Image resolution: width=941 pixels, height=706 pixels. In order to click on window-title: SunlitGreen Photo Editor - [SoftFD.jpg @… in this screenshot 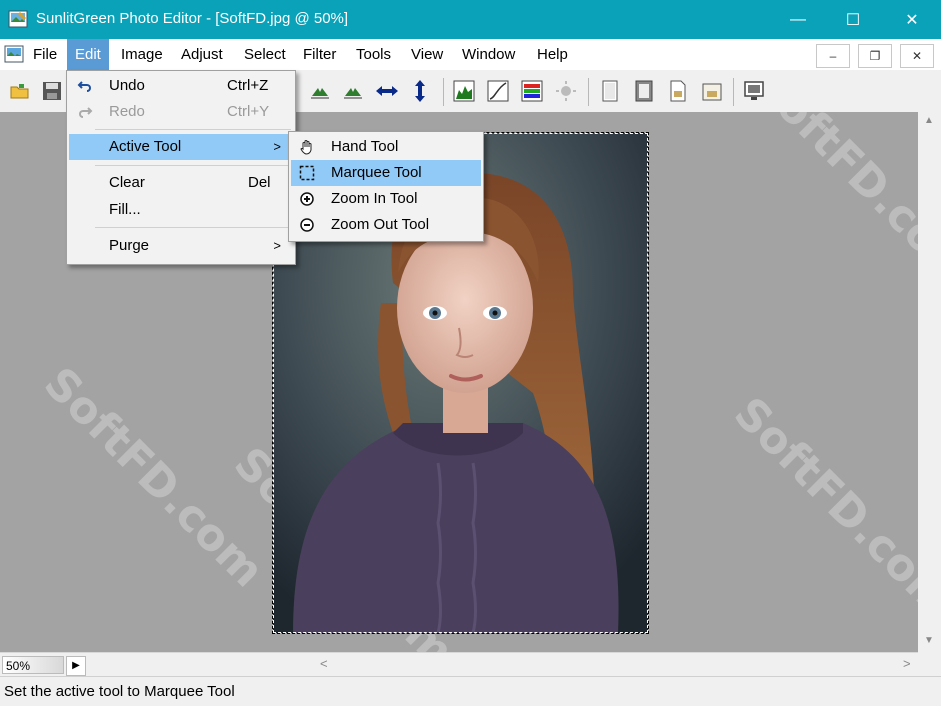, I will do `click(192, 18)`.